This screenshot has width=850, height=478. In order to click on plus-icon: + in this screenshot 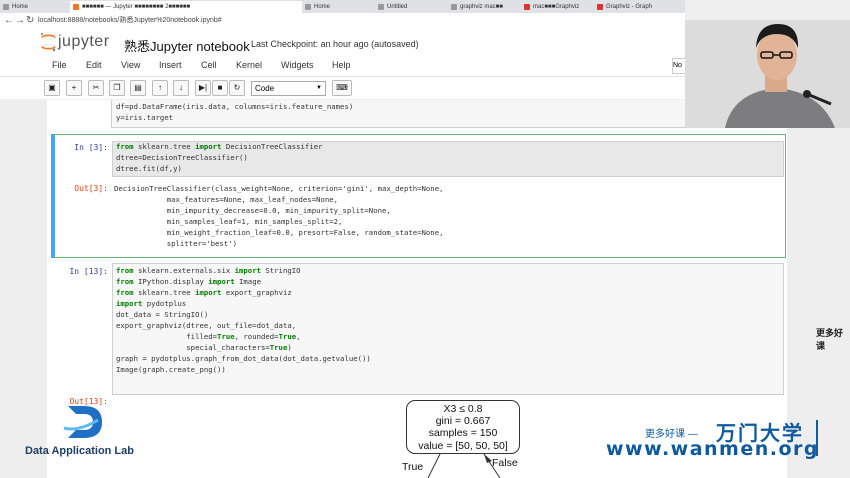, I will do `click(74, 87)`.